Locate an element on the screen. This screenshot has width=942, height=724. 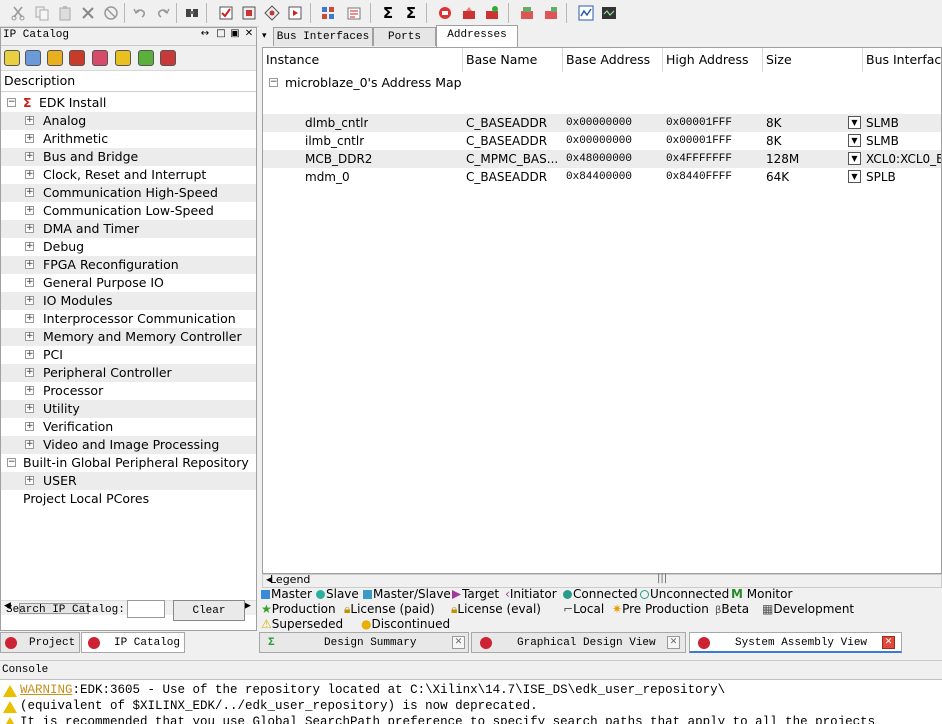
generate-netlist-icon is located at coordinates (249, 12).